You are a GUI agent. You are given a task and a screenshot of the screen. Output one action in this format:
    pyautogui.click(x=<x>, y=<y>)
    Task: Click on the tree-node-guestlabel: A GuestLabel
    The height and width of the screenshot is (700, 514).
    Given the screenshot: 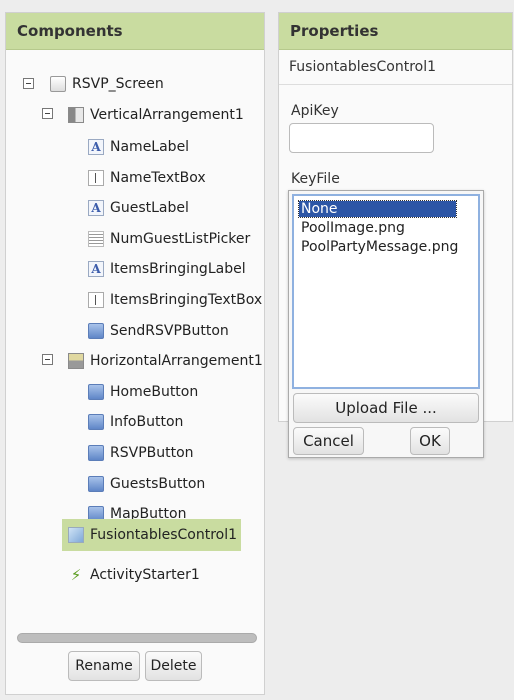 What is the action you would take?
    pyautogui.click(x=138, y=208)
    